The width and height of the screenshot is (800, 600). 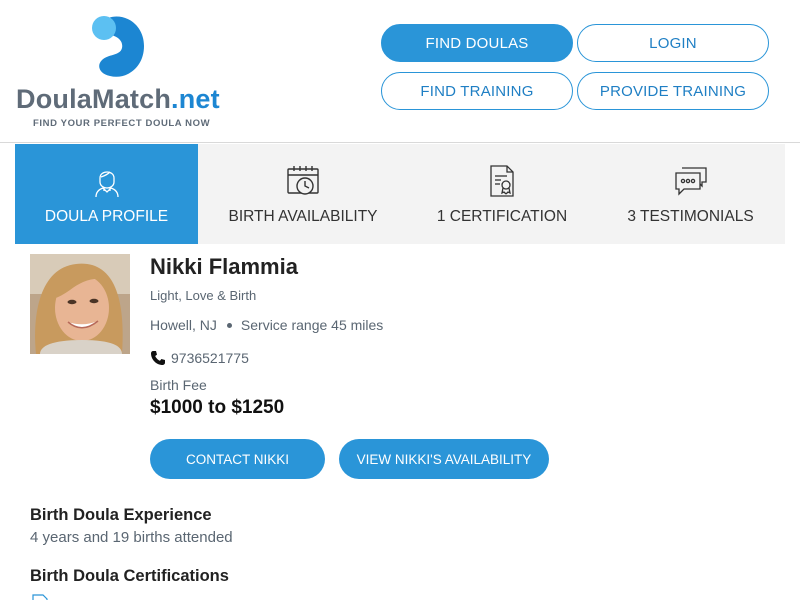 What do you see at coordinates (40, 597) in the screenshot?
I see `document-icon` at bounding box center [40, 597].